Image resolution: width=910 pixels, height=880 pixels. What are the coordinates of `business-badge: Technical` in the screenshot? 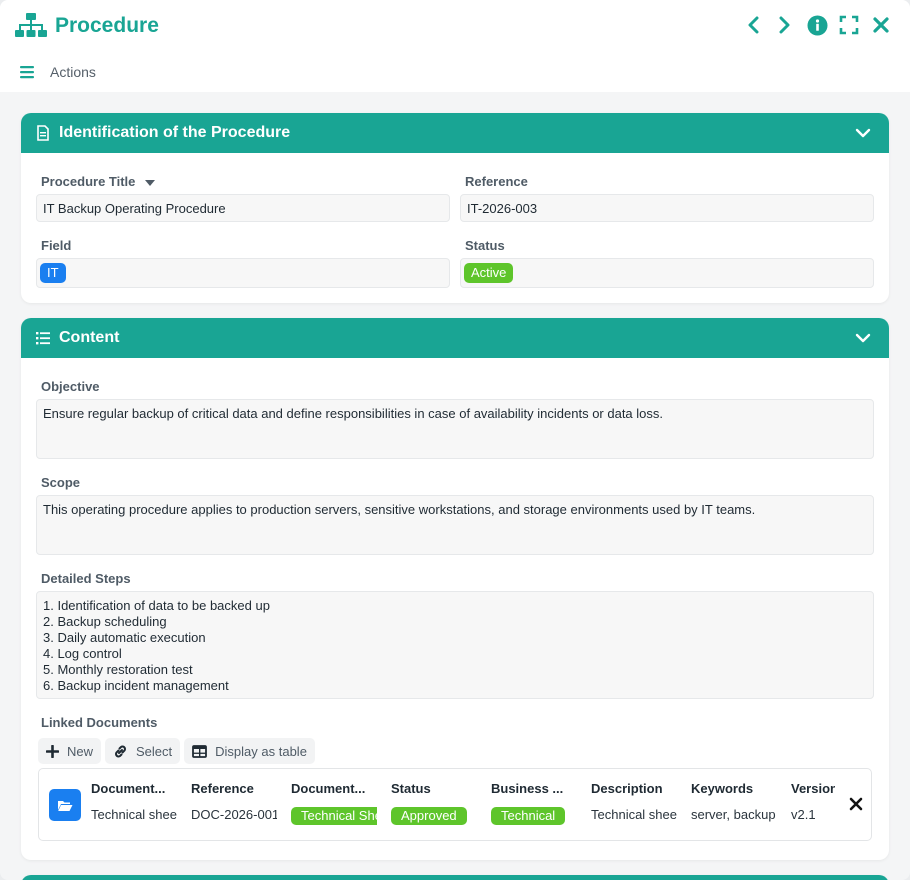 It's located at (528, 816).